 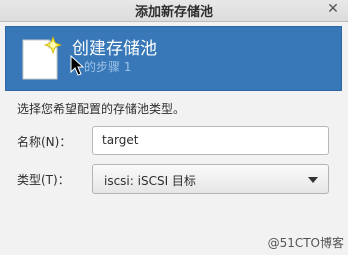 What do you see at coordinates (42, 58) in the screenshot?
I see `document-new-icon` at bounding box center [42, 58].